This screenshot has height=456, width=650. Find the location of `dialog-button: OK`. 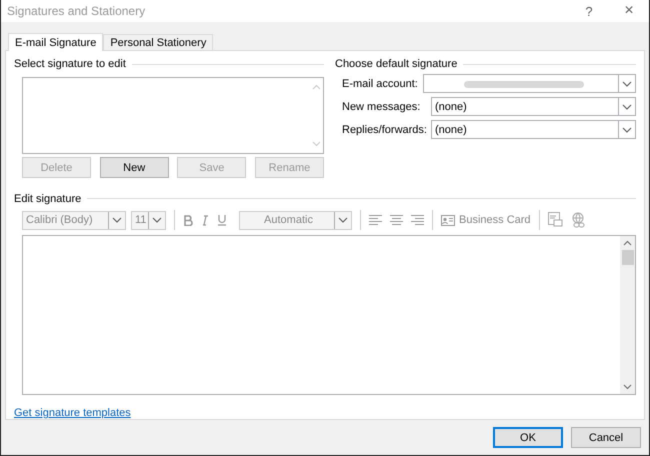

dialog-button: OK is located at coordinates (528, 437).